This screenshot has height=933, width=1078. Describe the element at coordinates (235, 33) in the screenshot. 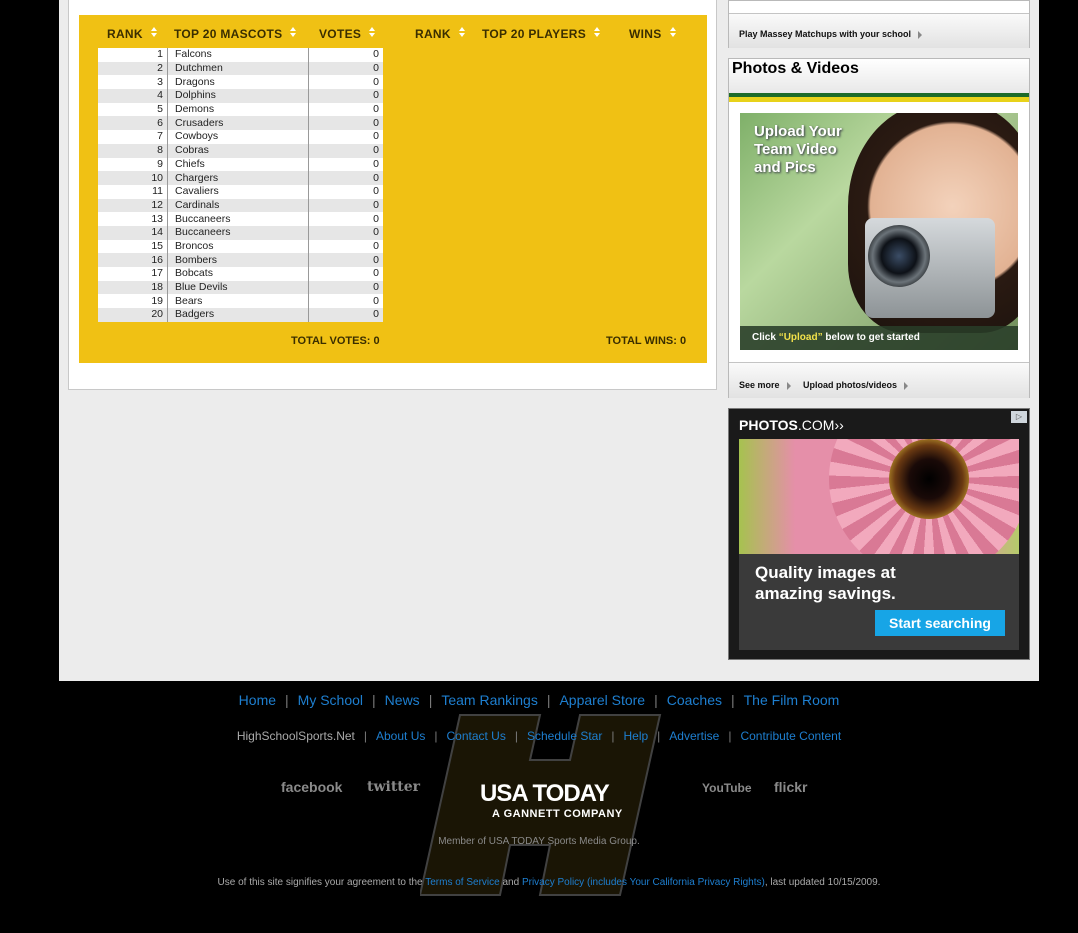

I see `mascots-header: TOP 20 MASCOTS` at that location.